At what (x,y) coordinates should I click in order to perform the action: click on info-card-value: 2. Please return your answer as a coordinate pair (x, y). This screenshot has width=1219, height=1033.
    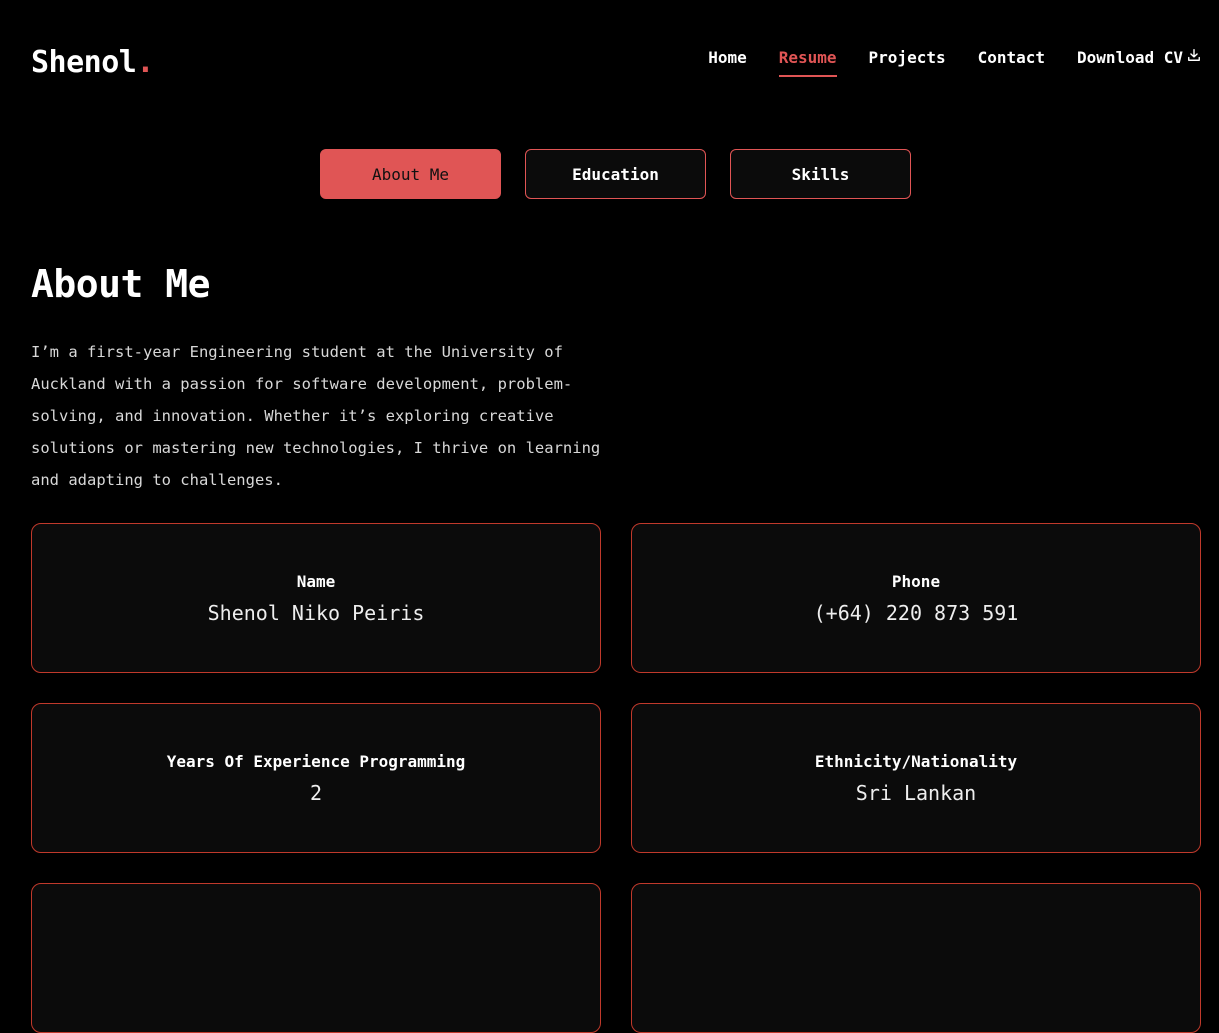
    Looking at the image, I should click on (316, 792).